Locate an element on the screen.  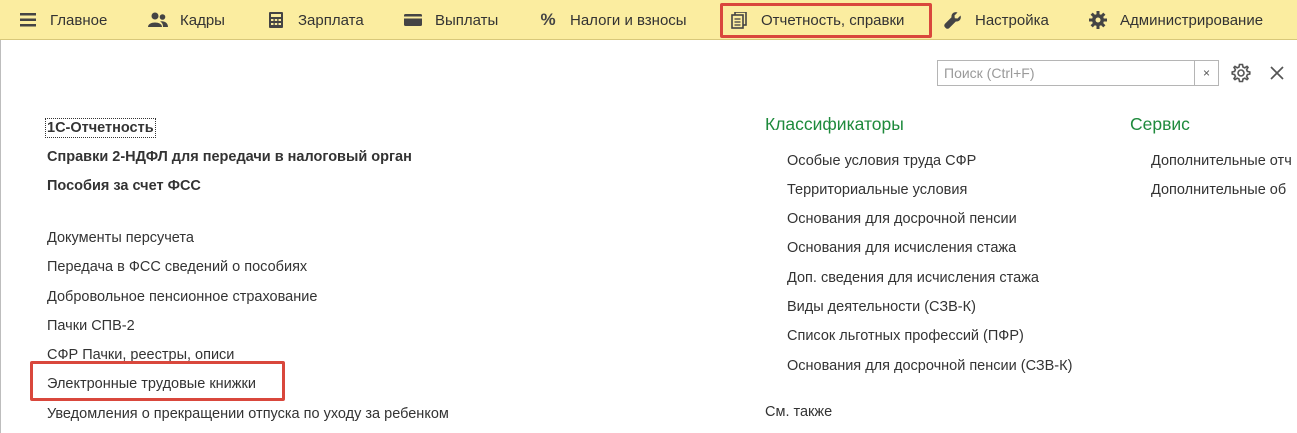
close-button is located at coordinates (1277, 73).